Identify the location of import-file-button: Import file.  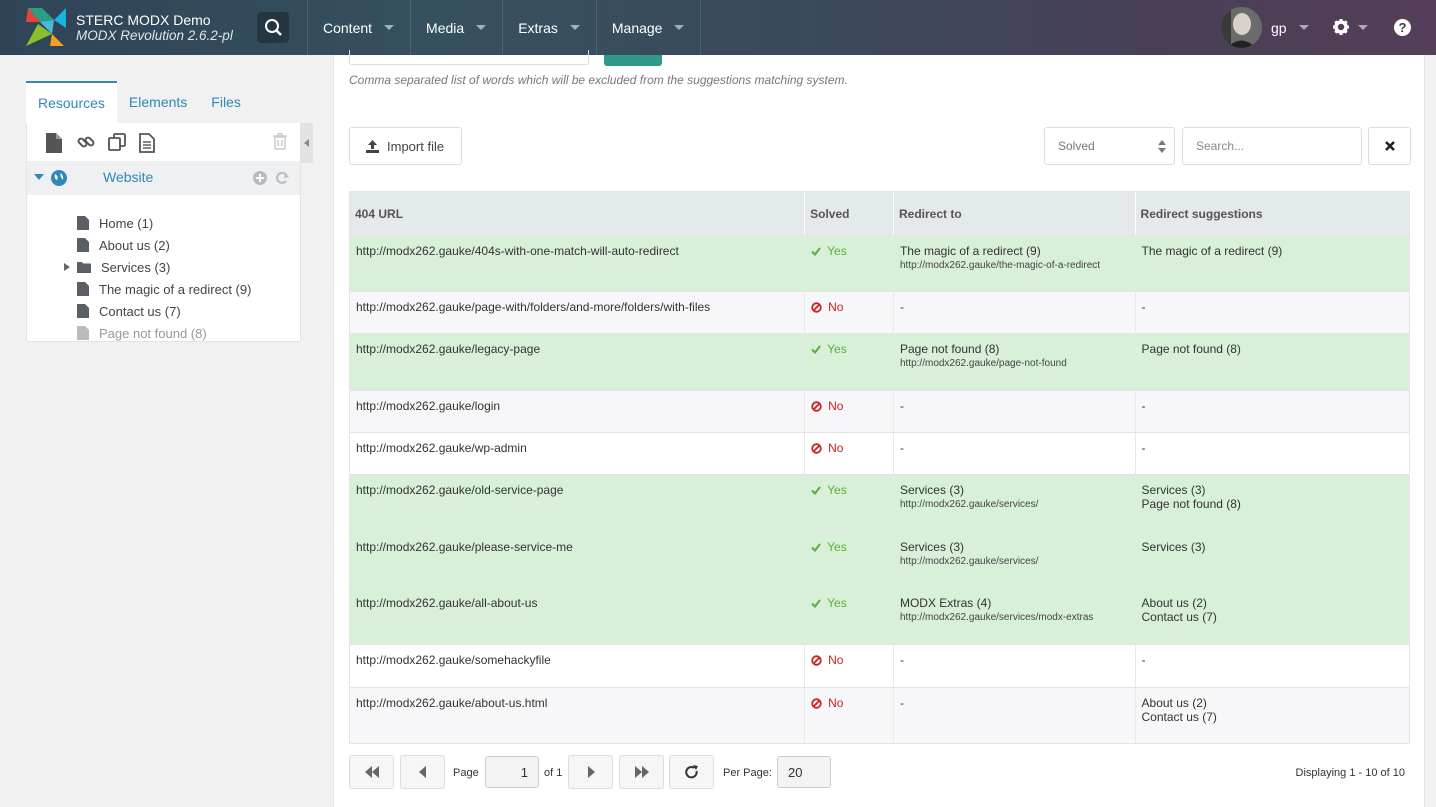
(405, 146).